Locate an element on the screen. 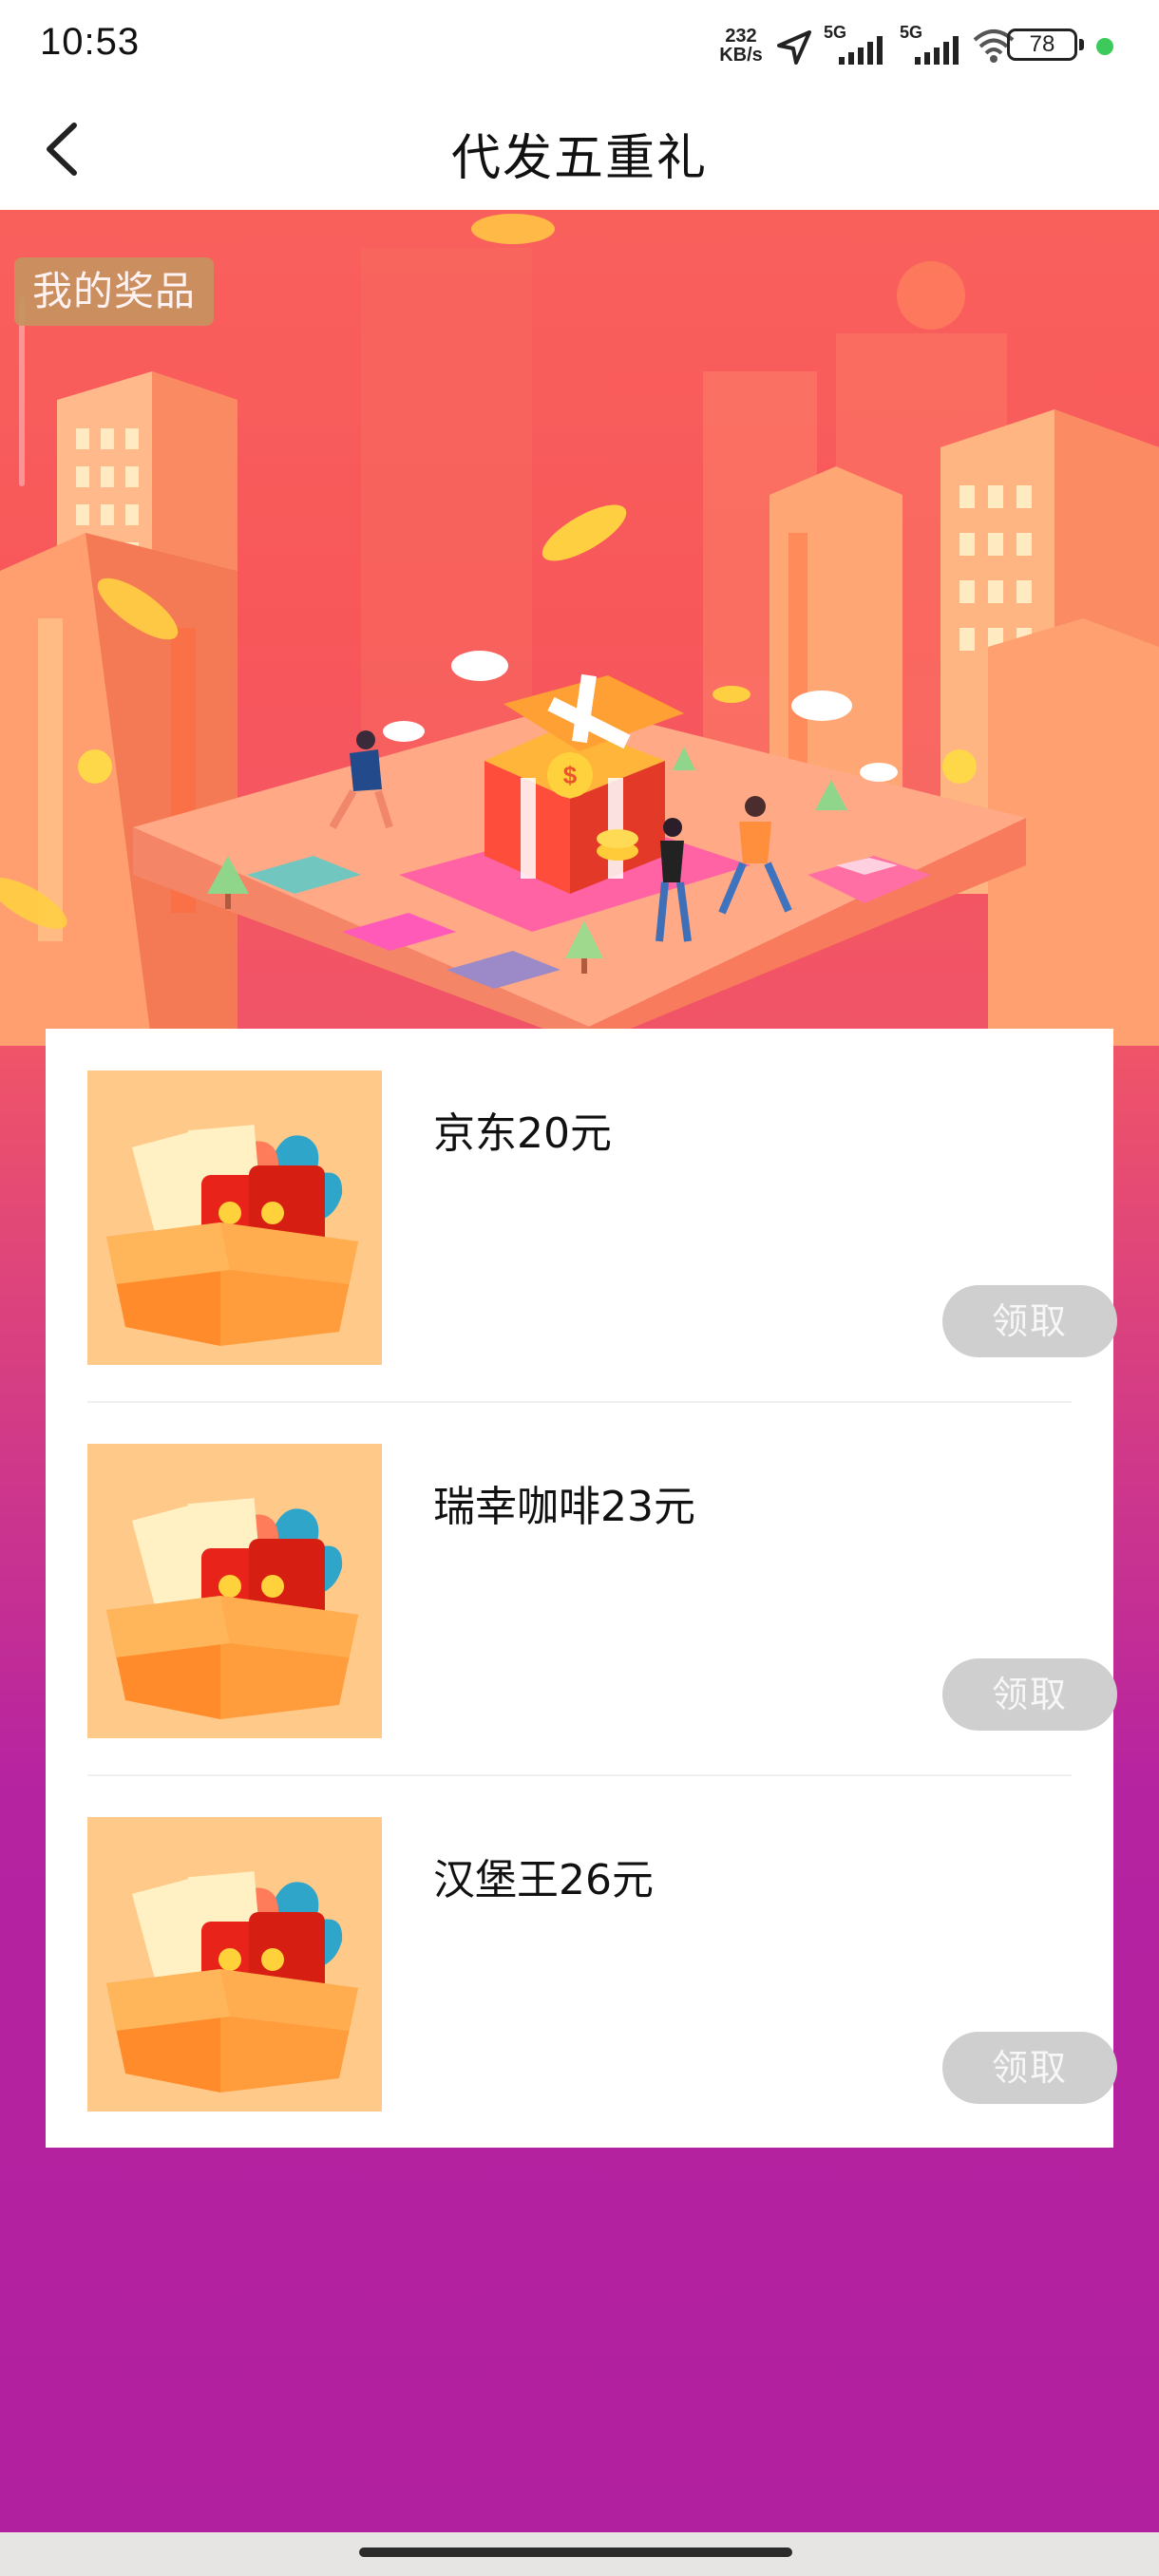 The image size is (1159, 2576). prize-item-2: 瑞幸咖啡23元 领取 is located at coordinates (602, 1570).